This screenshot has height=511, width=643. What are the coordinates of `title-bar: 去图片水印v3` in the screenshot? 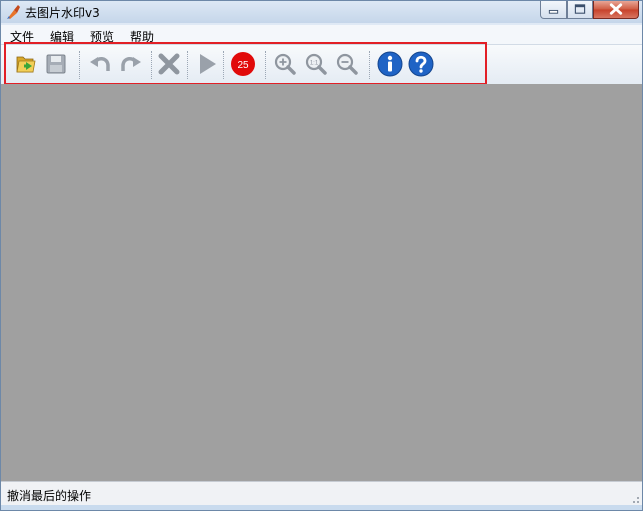 It's located at (321, 12).